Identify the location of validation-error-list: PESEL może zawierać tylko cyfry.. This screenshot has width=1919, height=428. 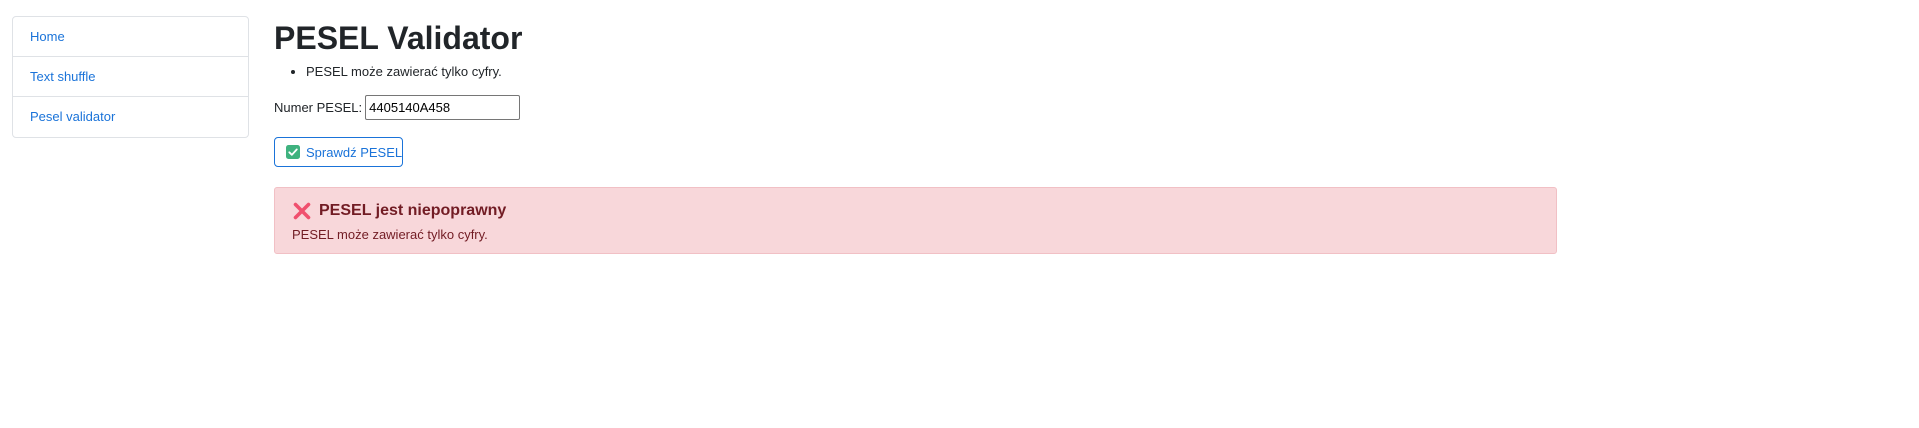
(388, 72).